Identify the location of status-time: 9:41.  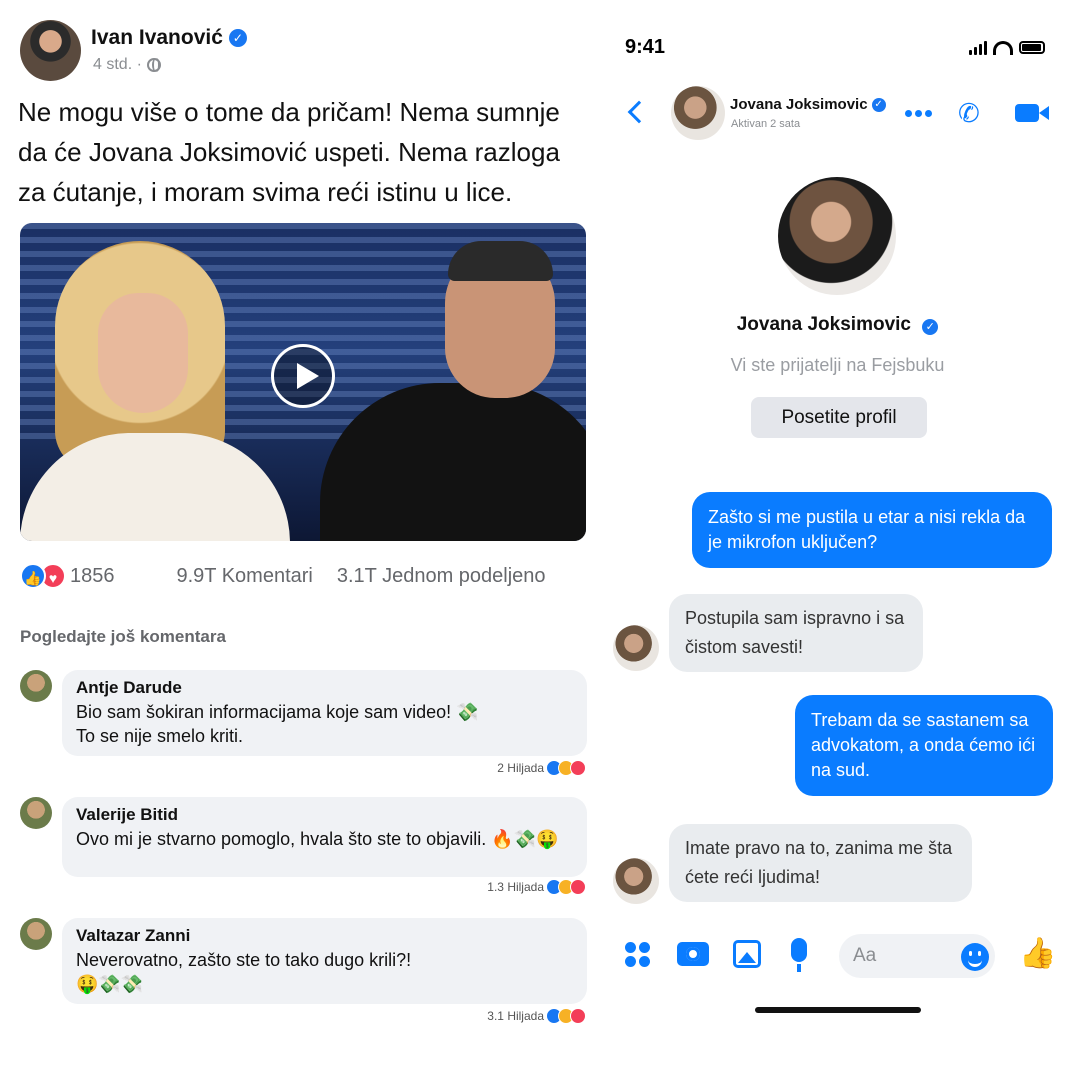
(645, 47).